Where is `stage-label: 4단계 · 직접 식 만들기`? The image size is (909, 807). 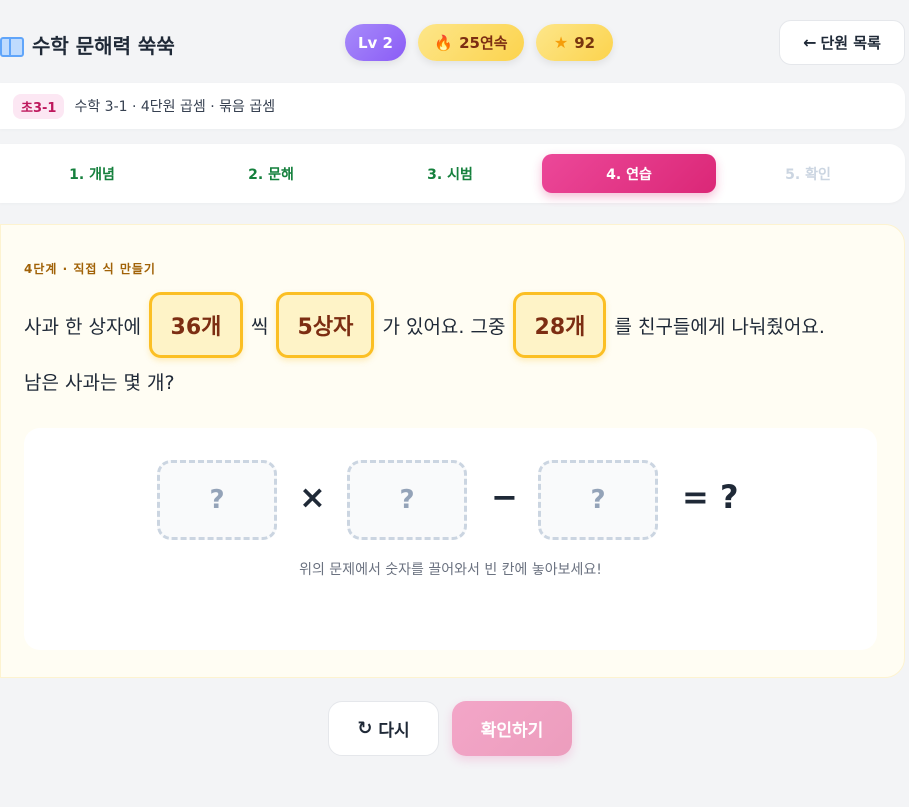
stage-label: 4단계 · 직접 식 만들기 is located at coordinates (90, 269).